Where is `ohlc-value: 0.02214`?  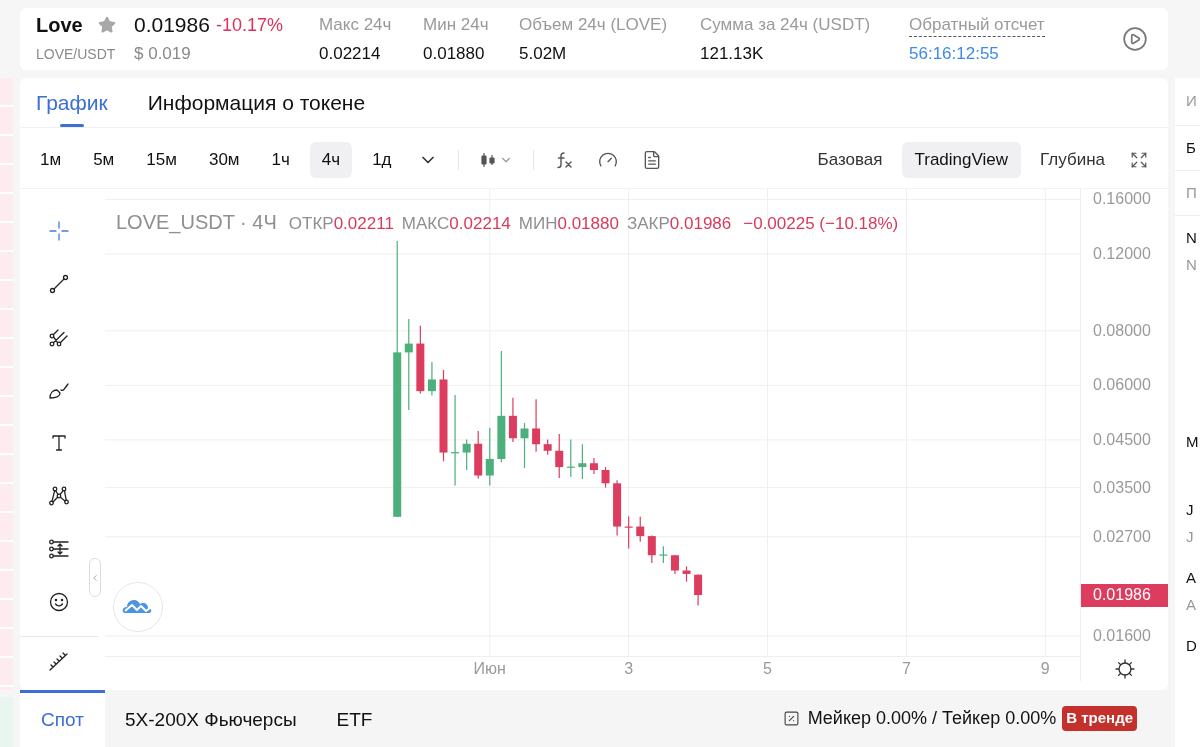
ohlc-value: 0.02214 is located at coordinates (480, 224).